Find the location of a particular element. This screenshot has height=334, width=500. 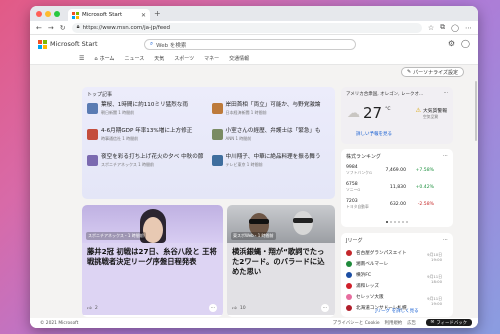

minimize-window-button is located at coordinates (48, 13).